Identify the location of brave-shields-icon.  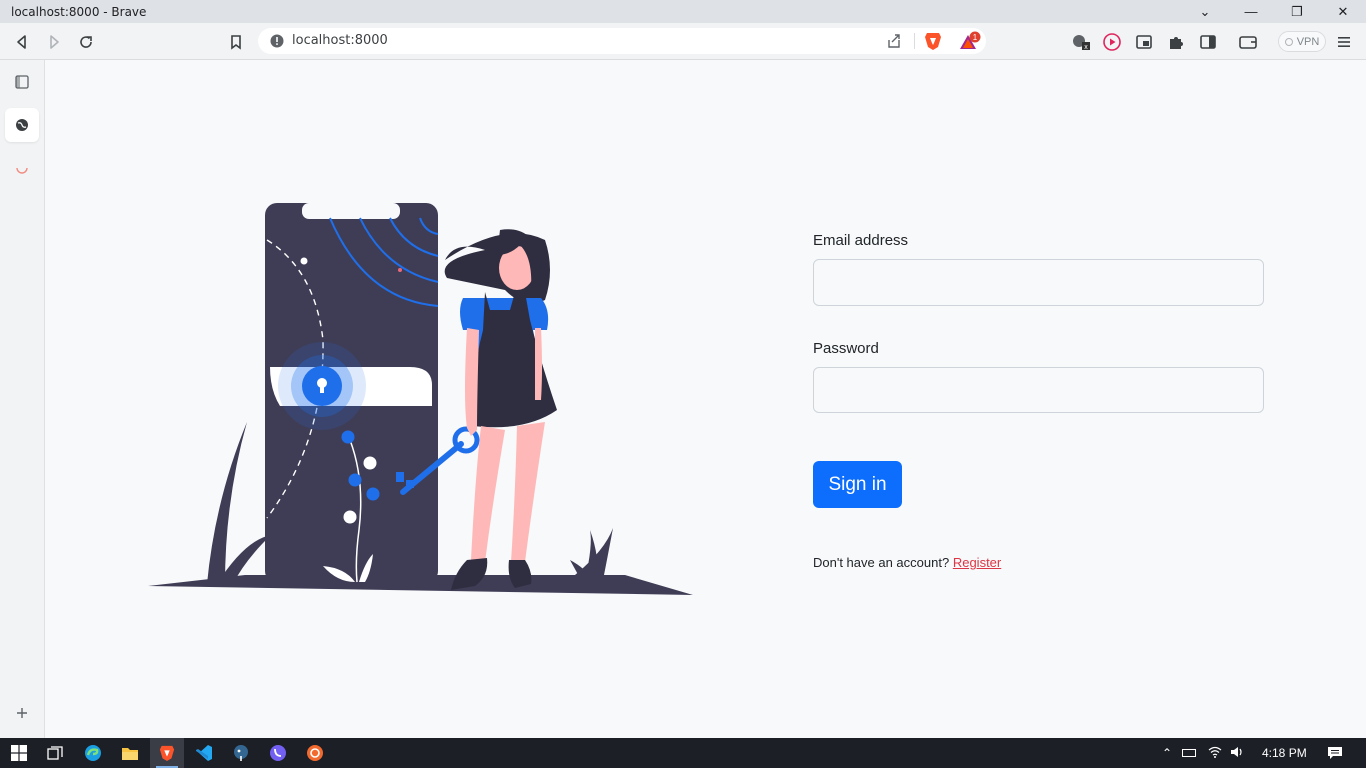
(933, 43).